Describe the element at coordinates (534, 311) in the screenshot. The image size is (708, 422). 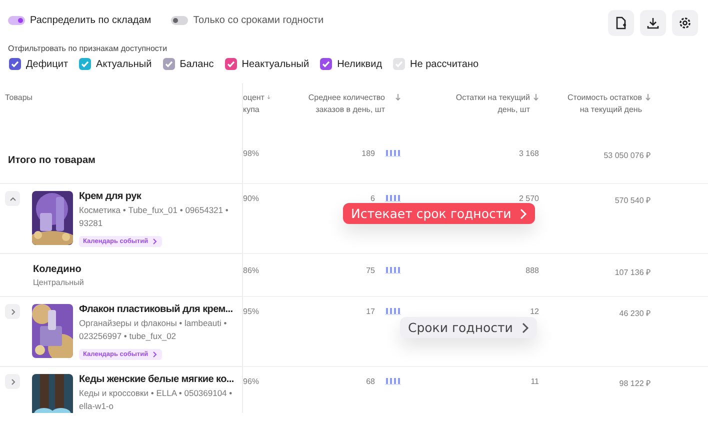
I see `table-cell: 12` at that location.